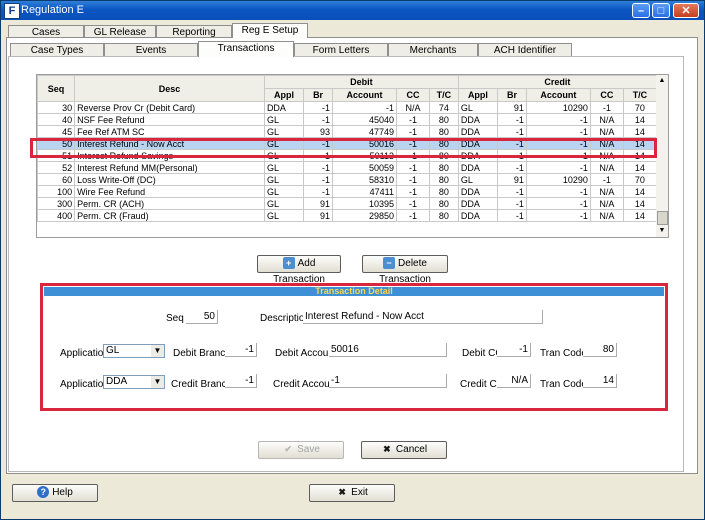 Image resolution: width=705 pixels, height=520 pixels. Describe the element at coordinates (84, 353) in the screenshot. I see `debit-application-label: Application` at that location.